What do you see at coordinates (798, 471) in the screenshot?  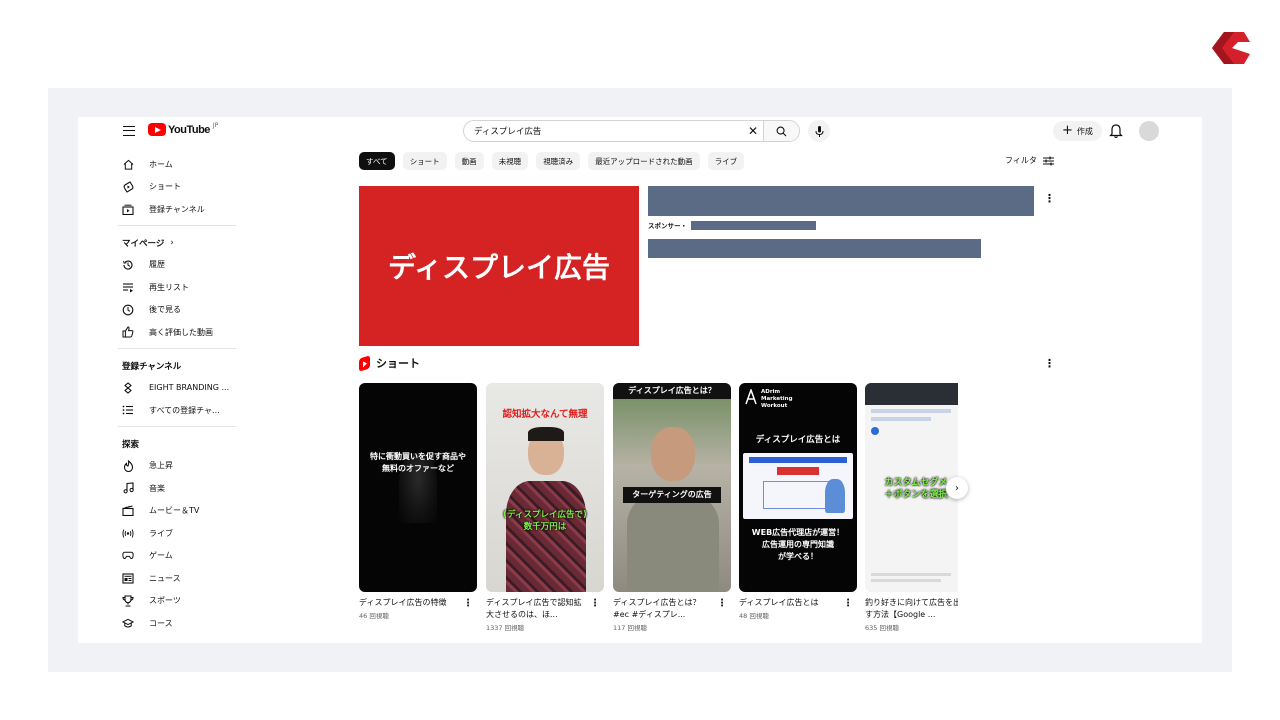 I see `slide-label-bar` at bounding box center [798, 471].